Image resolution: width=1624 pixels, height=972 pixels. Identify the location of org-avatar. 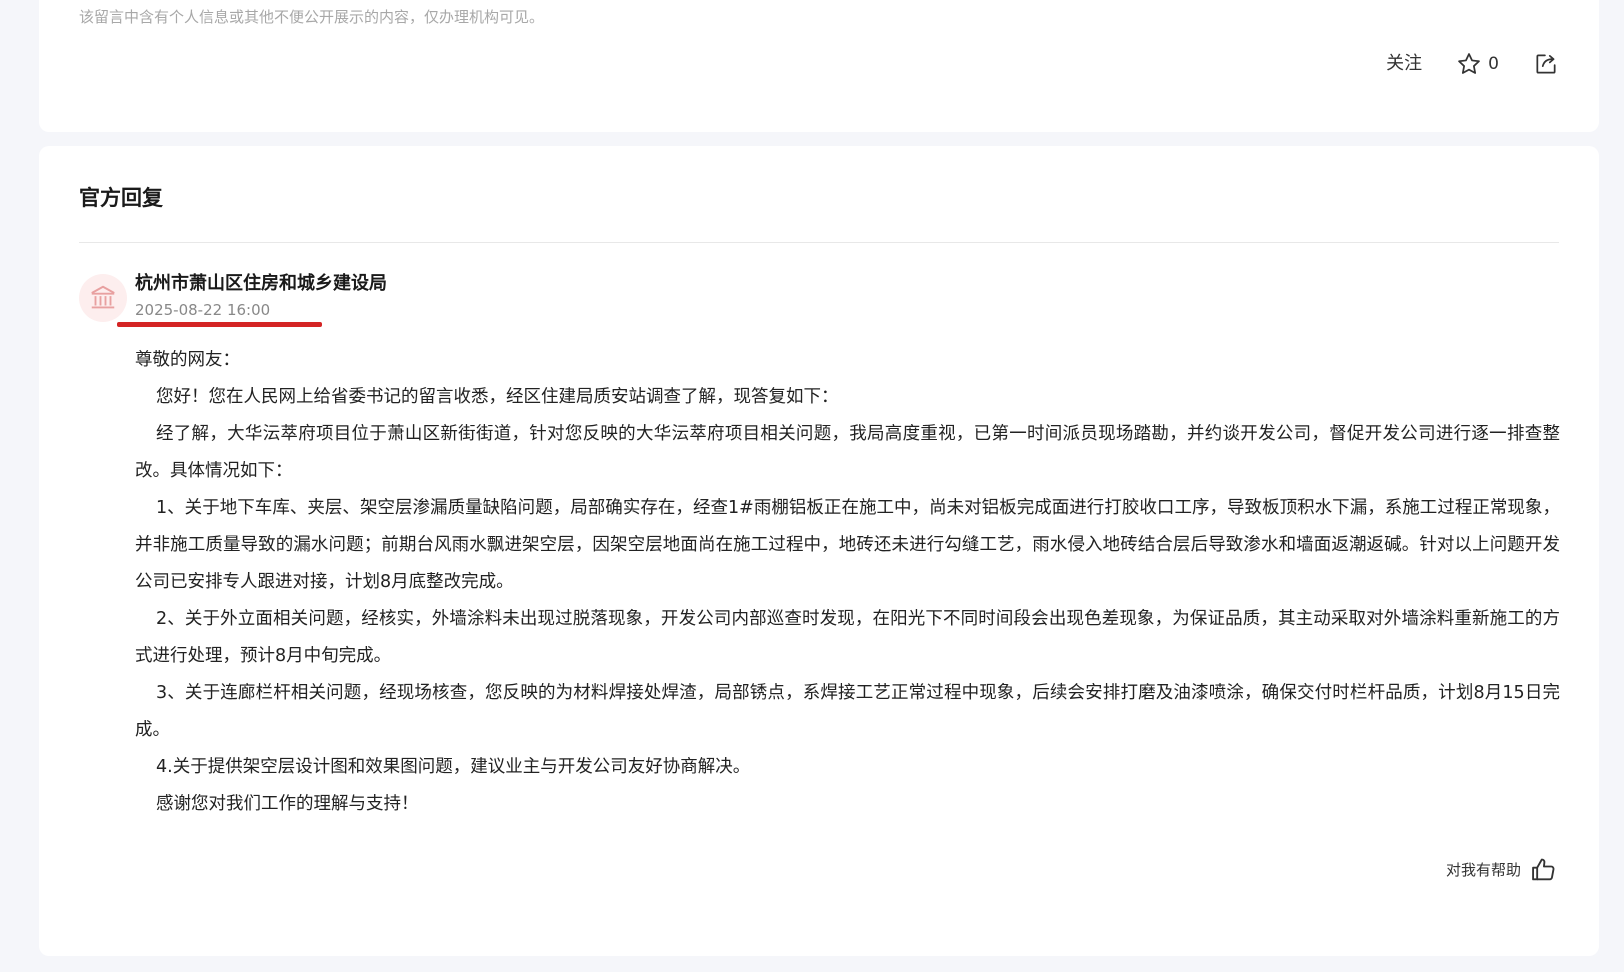
(103, 298).